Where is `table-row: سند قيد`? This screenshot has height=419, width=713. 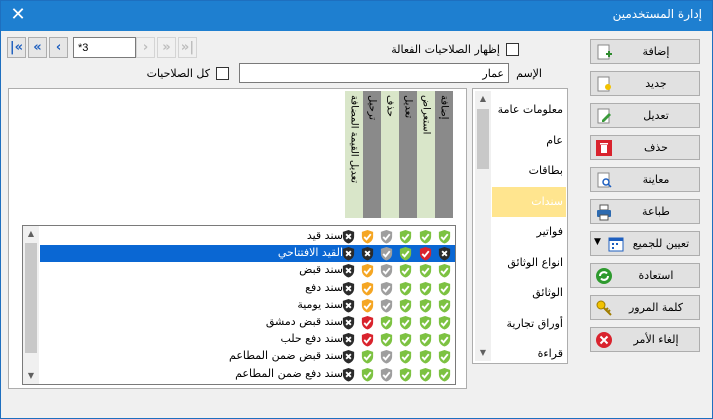
table-row: سند قيد is located at coordinates (247, 236).